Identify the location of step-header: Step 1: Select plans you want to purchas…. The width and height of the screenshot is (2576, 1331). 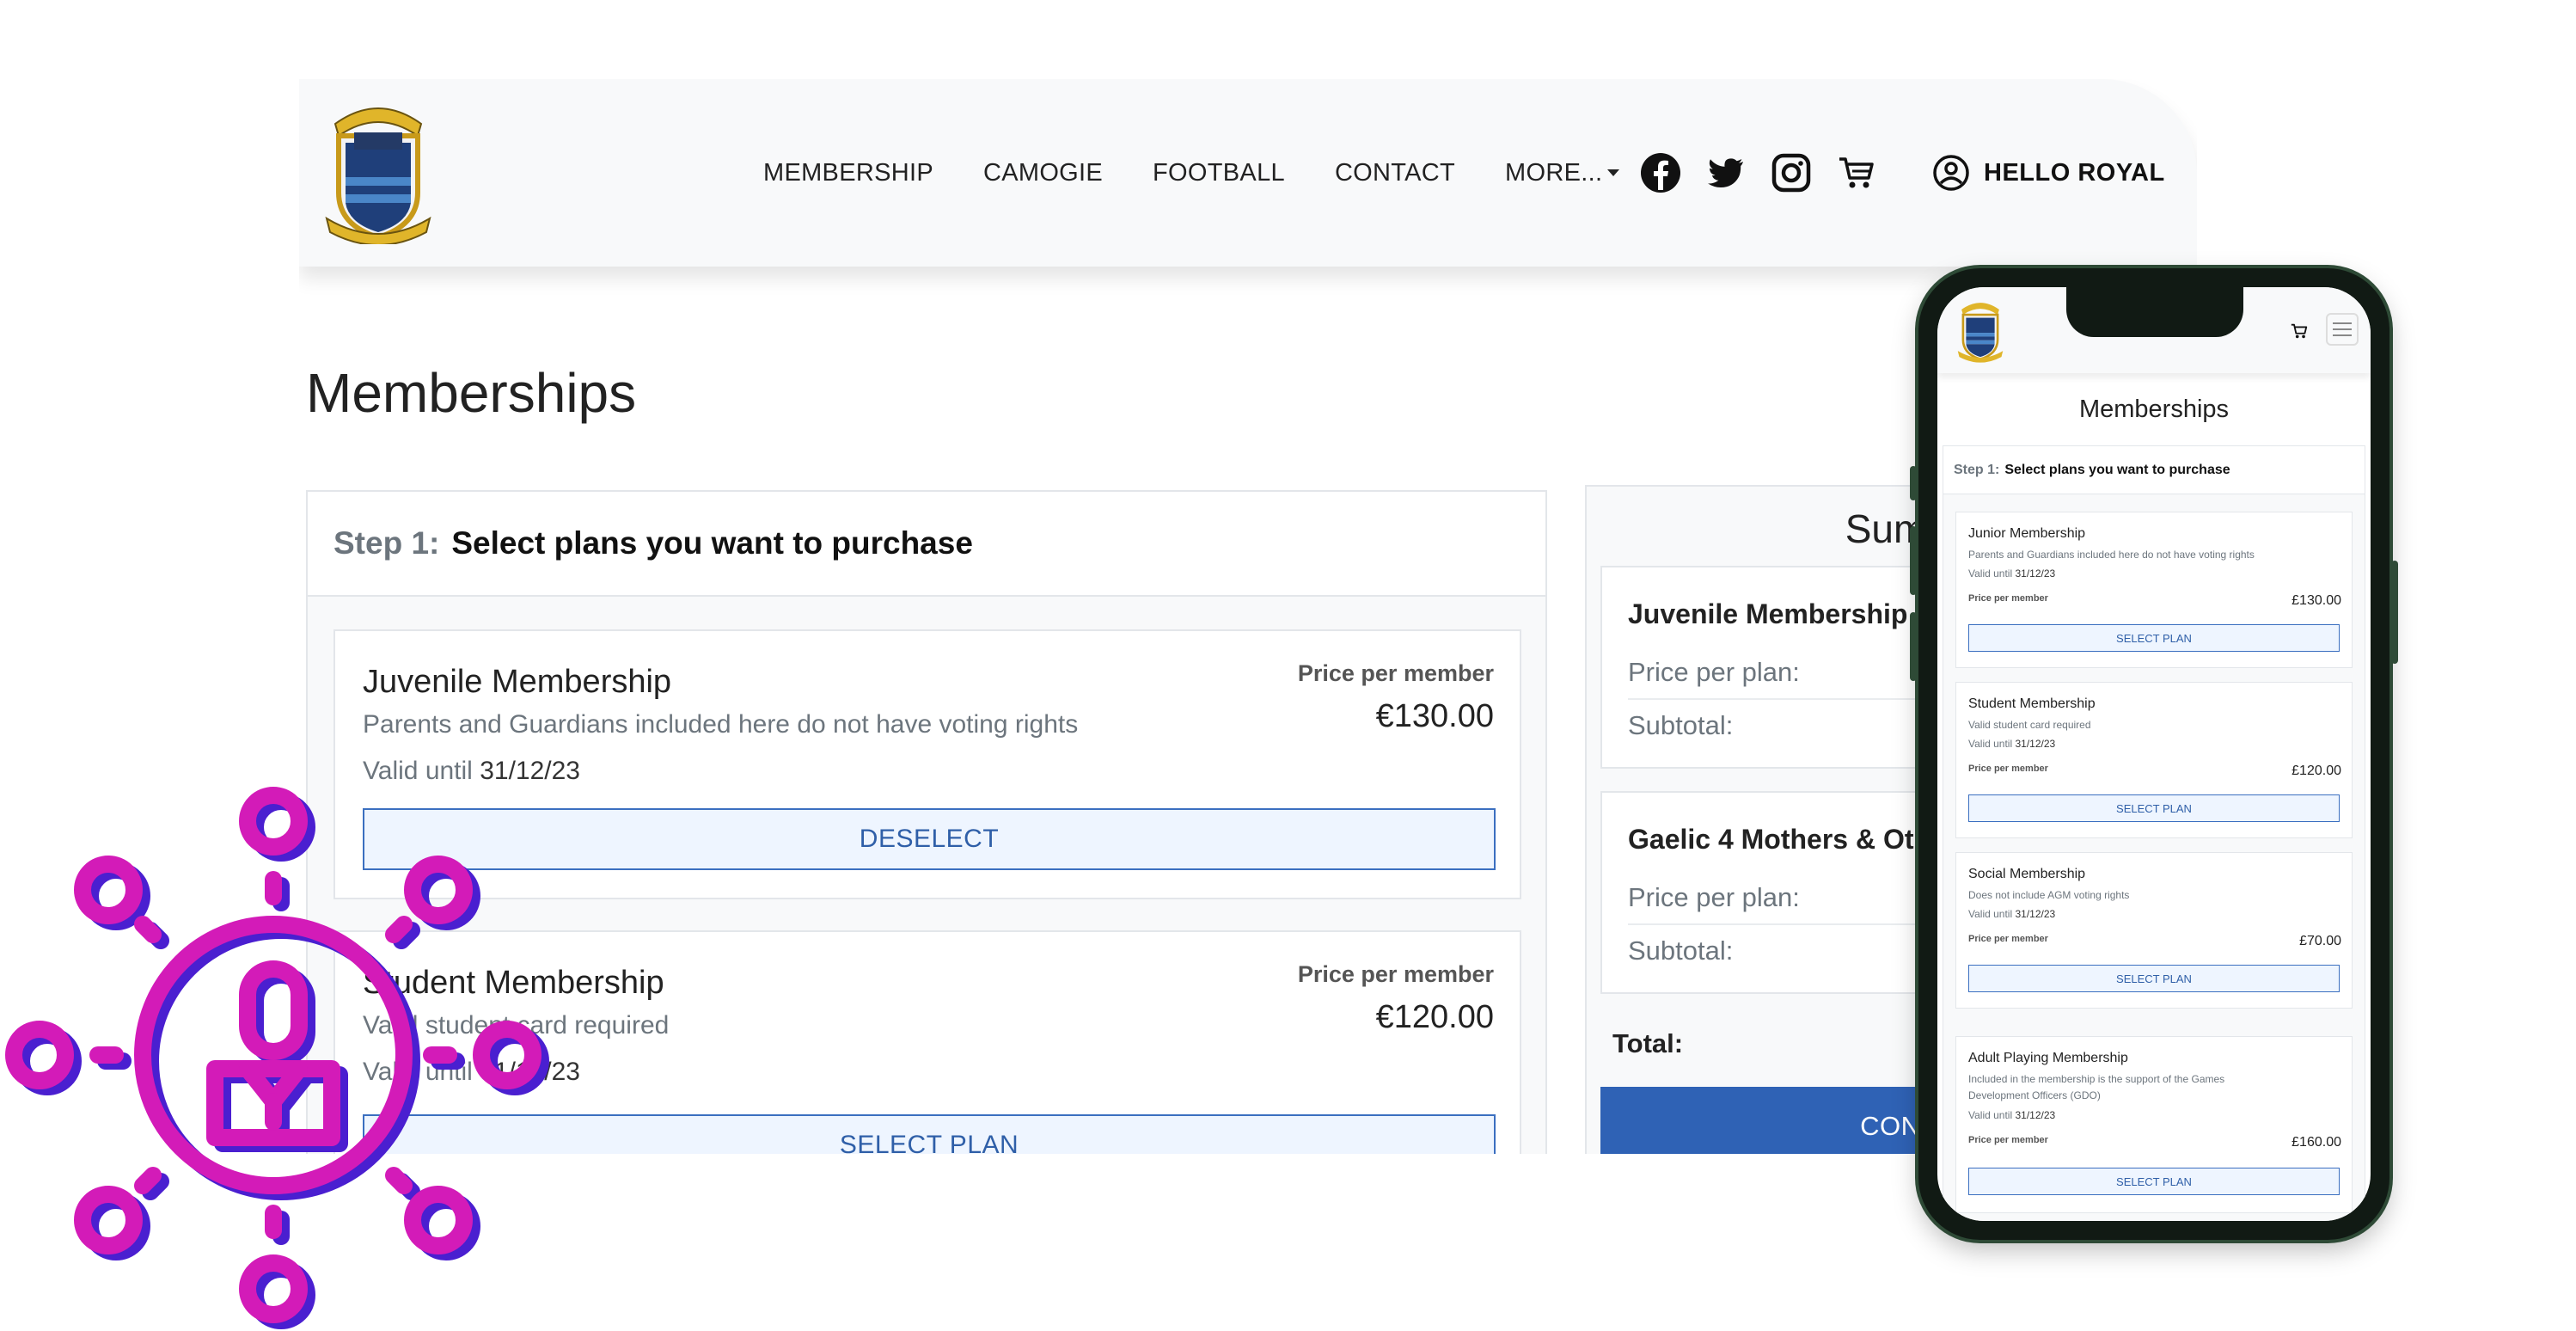
(926, 545).